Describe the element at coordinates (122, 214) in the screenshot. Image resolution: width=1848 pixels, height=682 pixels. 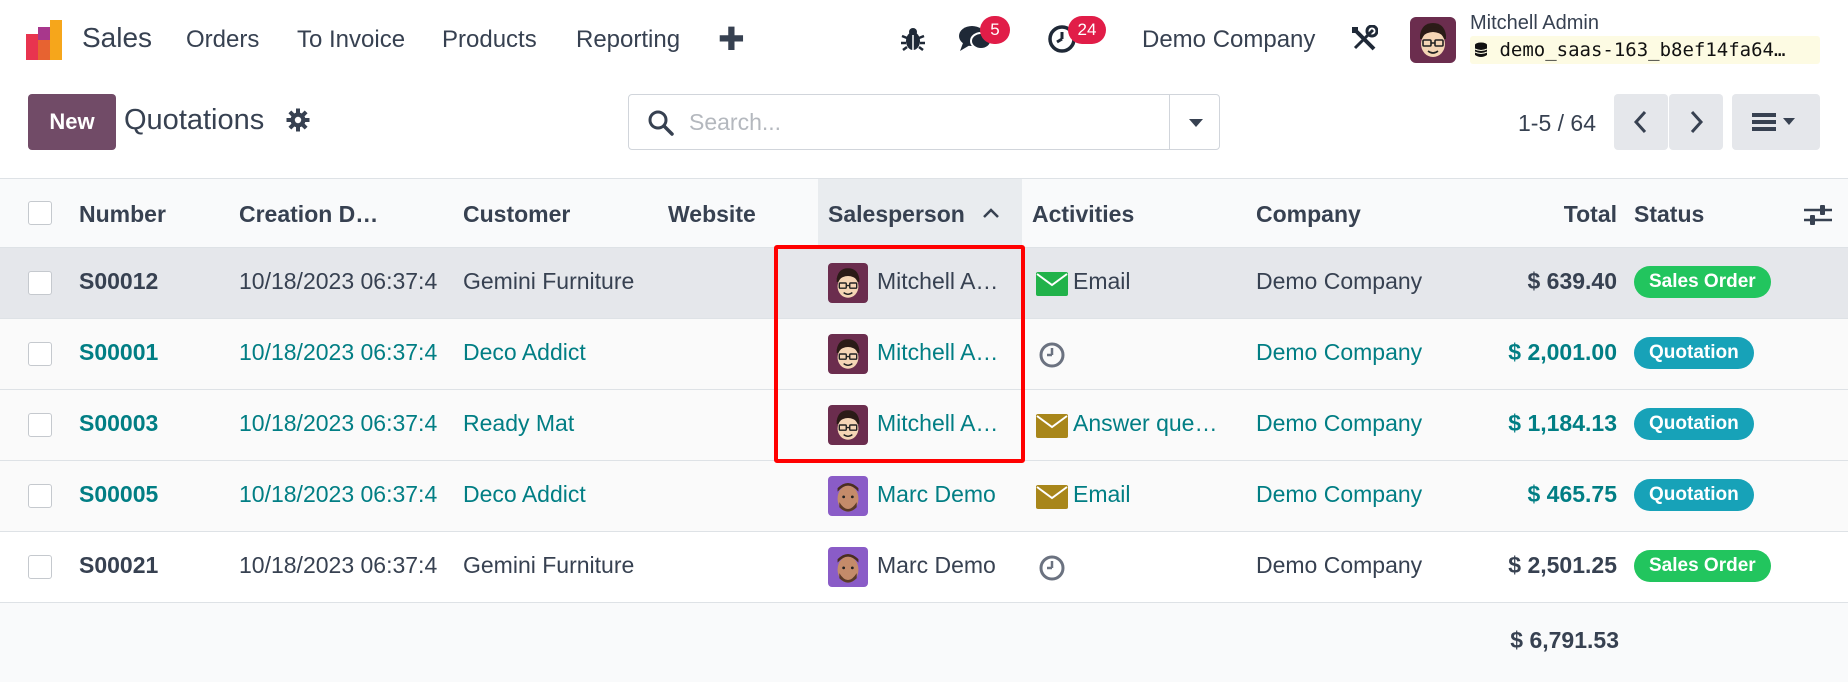
I see `col-number: Number` at that location.